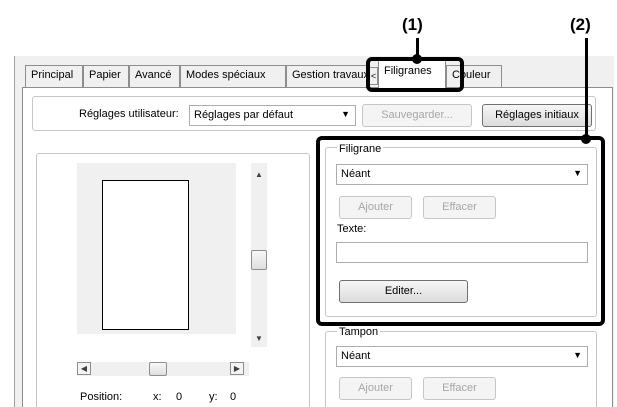 This screenshot has width=617, height=407. Describe the element at coordinates (233, 397) in the screenshot. I see `position-y-value: 0` at that location.